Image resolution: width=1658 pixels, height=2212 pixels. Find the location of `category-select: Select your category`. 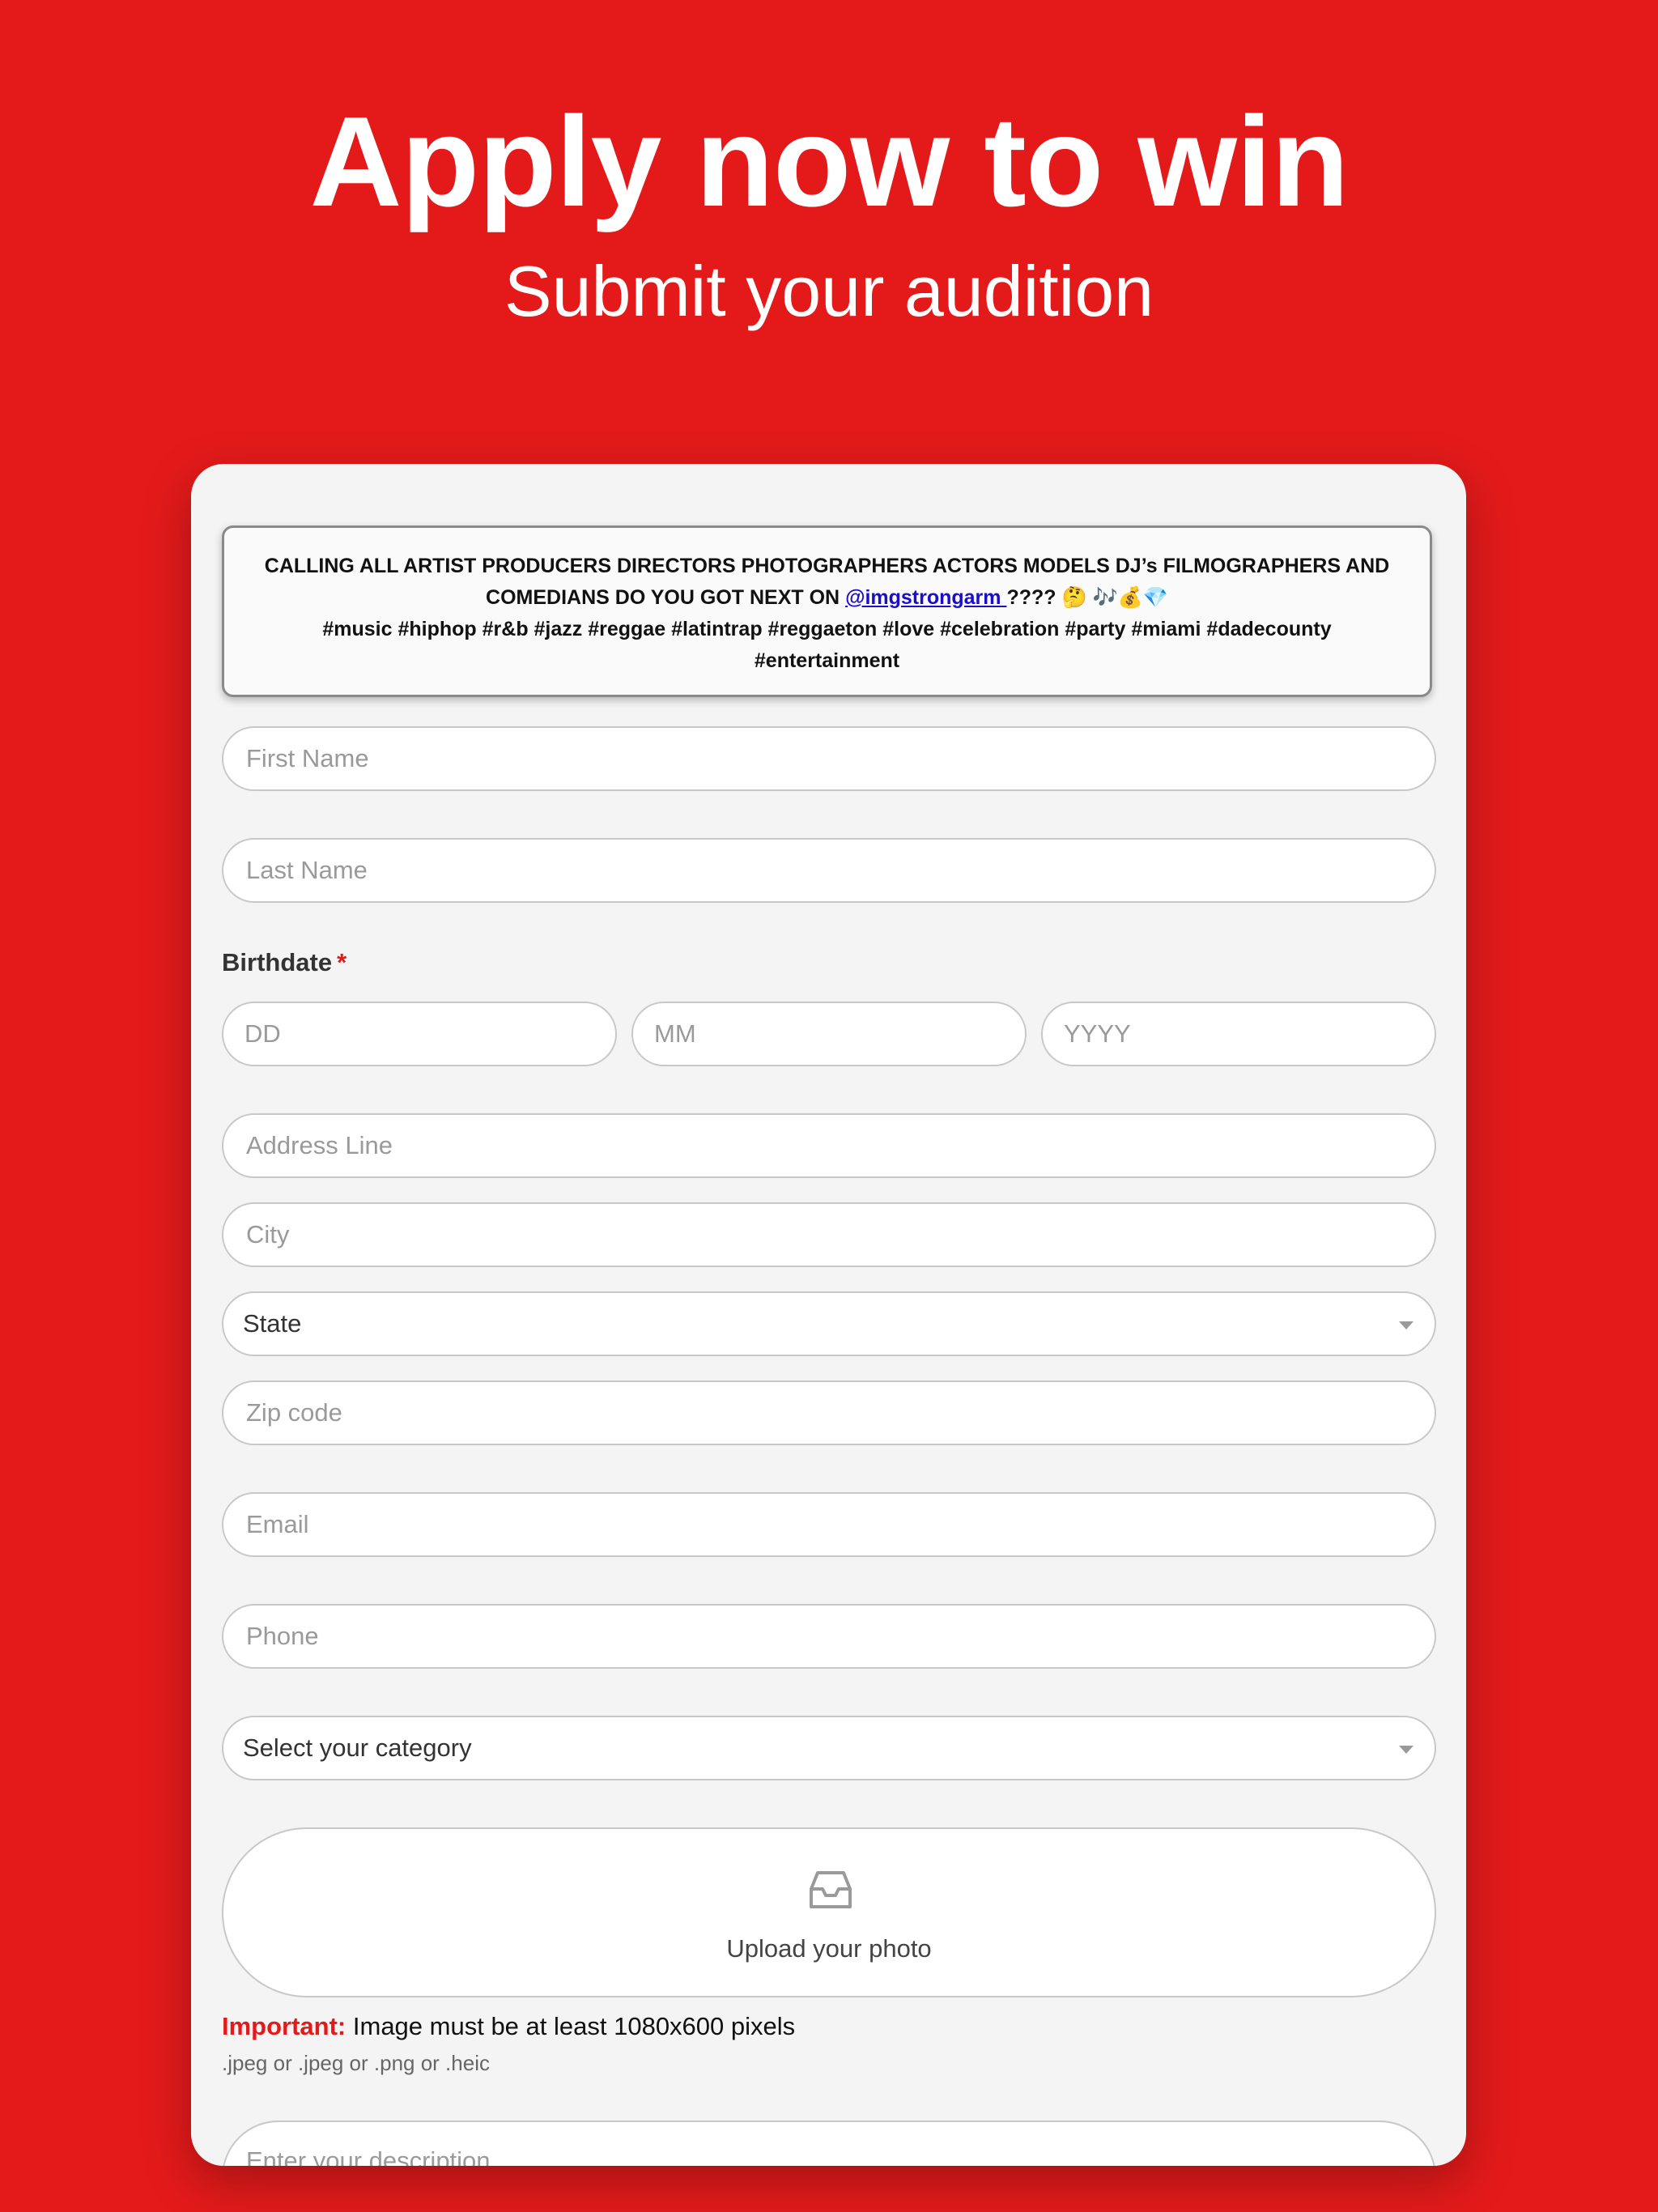

category-select: Select your category is located at coordinates (829, 1748).